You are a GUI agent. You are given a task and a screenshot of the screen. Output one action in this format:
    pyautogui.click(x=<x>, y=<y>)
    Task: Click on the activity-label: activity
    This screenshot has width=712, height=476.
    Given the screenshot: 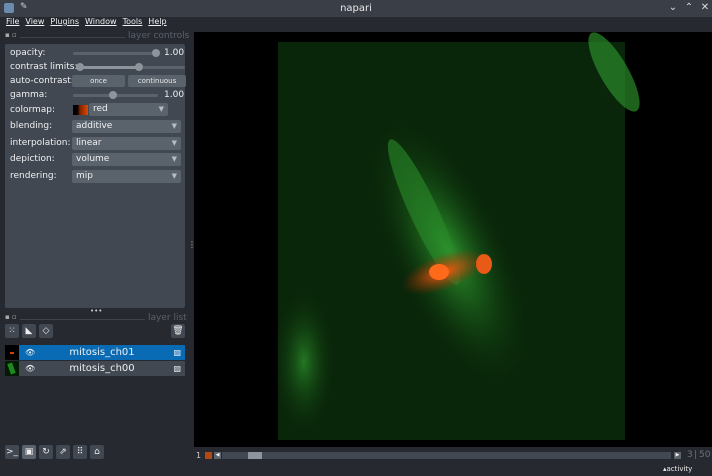 What is the action you would take?
    pyautogui.click(x=679, y=469)
    